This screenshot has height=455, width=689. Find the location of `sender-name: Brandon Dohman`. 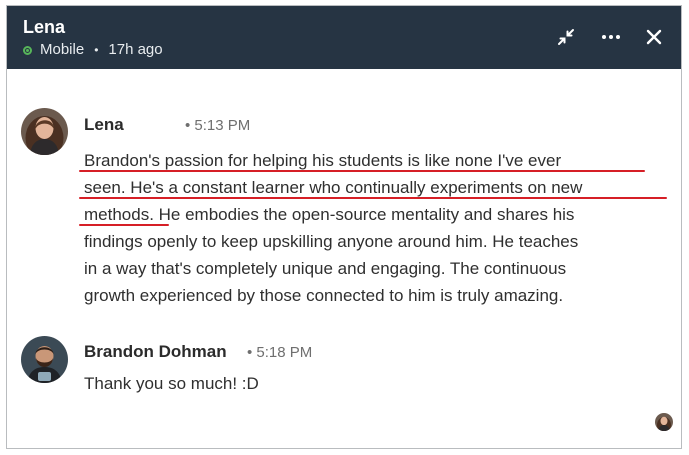

sender-name: Brandon Dohman is located at coordinates (155, 352).